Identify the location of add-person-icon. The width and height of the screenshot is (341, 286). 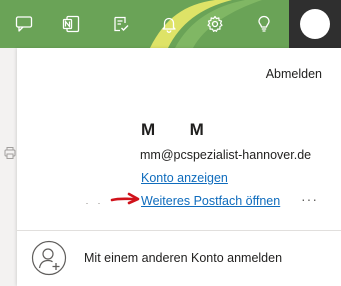
(49, 258).